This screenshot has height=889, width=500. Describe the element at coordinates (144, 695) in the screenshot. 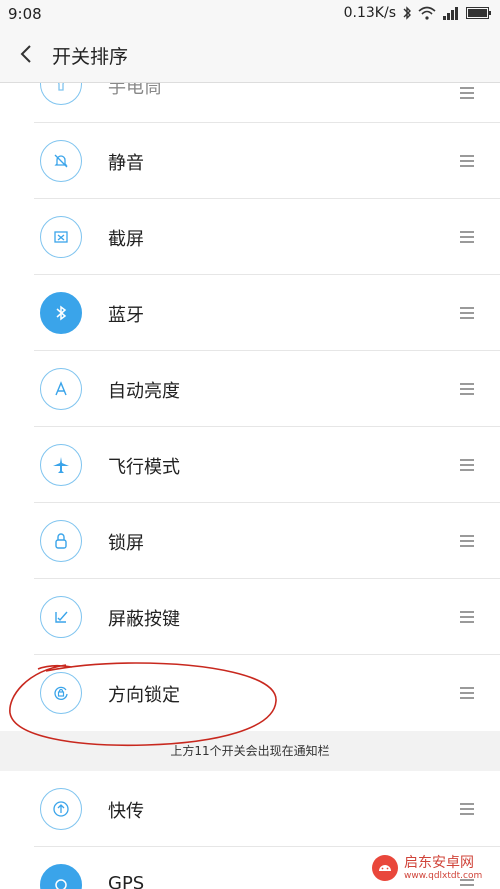

I see `toggle-label: 方向锁定` at that location.